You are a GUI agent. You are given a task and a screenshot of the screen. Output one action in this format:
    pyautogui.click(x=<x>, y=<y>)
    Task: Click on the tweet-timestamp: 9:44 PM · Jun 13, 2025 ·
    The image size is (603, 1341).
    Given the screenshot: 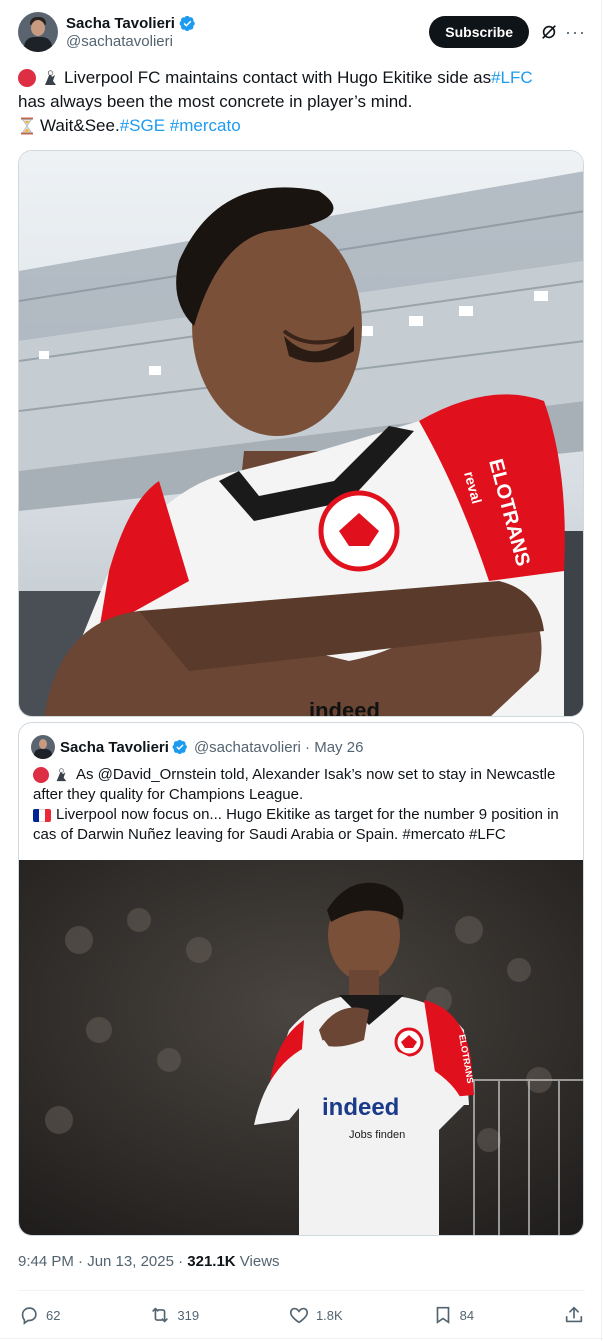 What is the action you would take?
    pyautogui.click(x=102, y=1261)
    